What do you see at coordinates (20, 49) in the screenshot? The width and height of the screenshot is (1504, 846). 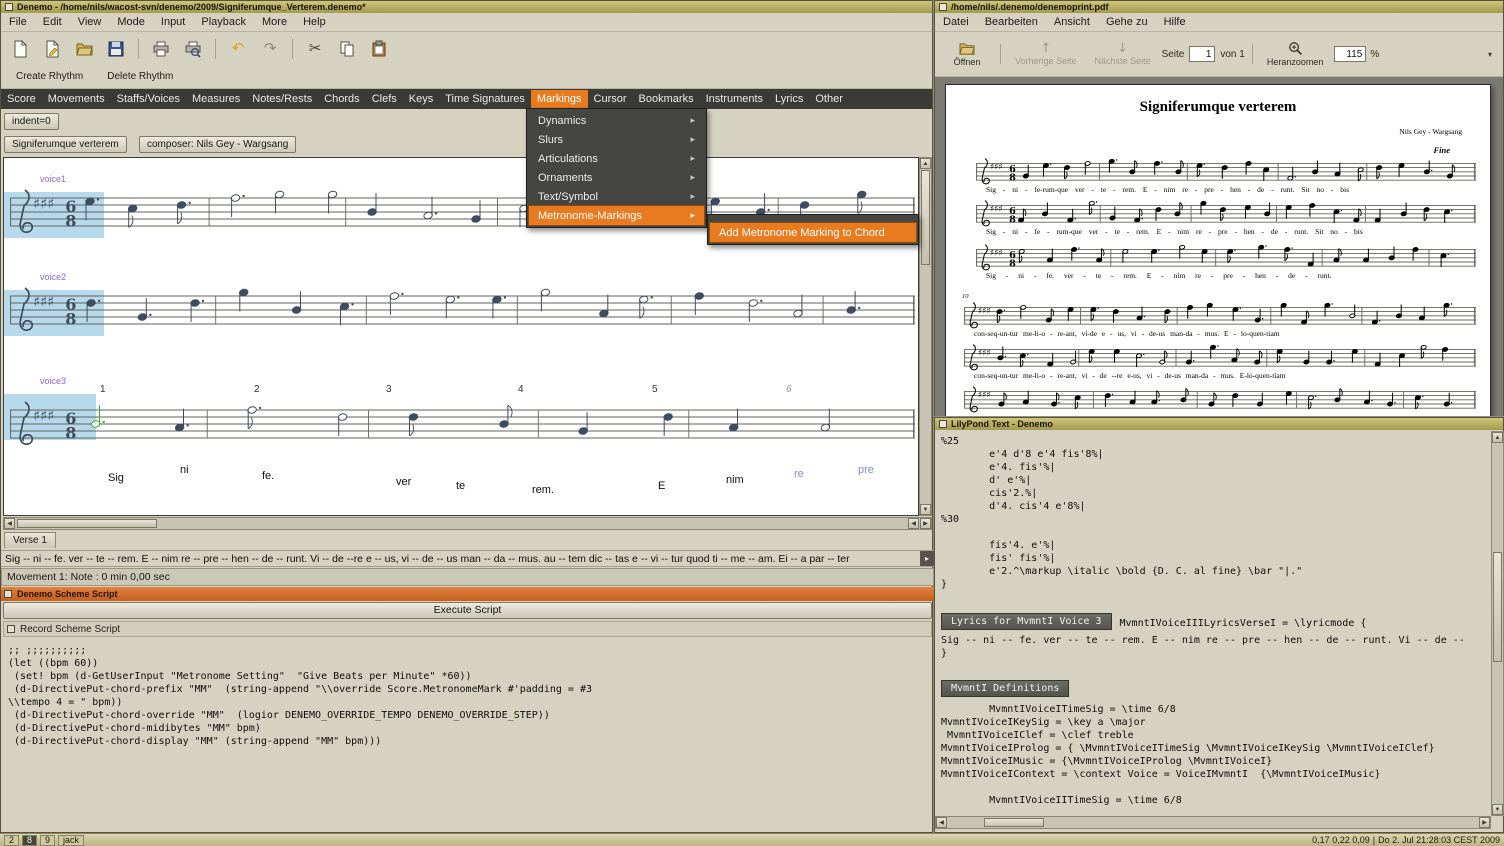 I see `new-score-button` at bounding box center [20, 49].